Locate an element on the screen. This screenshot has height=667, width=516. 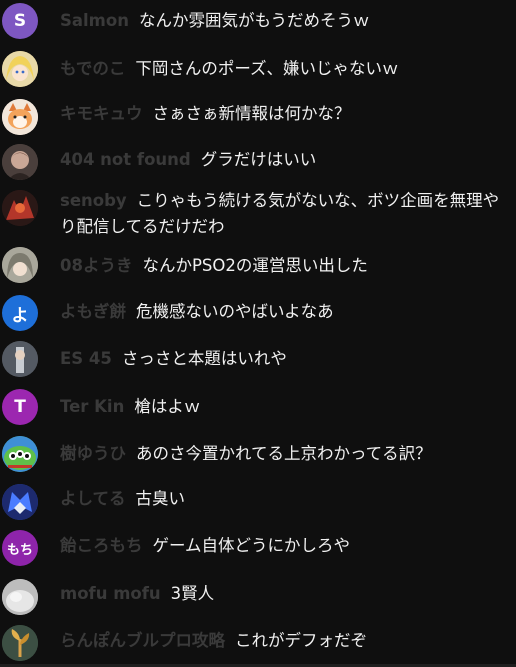
message-text: もでのこ 下岡さんのポーズ、嫌いじゃないｗ is located at coordinates (282, 69).